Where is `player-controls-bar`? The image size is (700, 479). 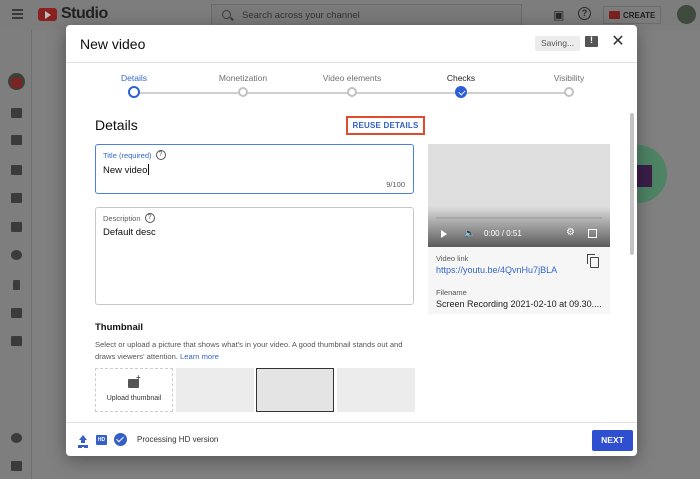
player-controls-bar is located at coordinates (519, 226).